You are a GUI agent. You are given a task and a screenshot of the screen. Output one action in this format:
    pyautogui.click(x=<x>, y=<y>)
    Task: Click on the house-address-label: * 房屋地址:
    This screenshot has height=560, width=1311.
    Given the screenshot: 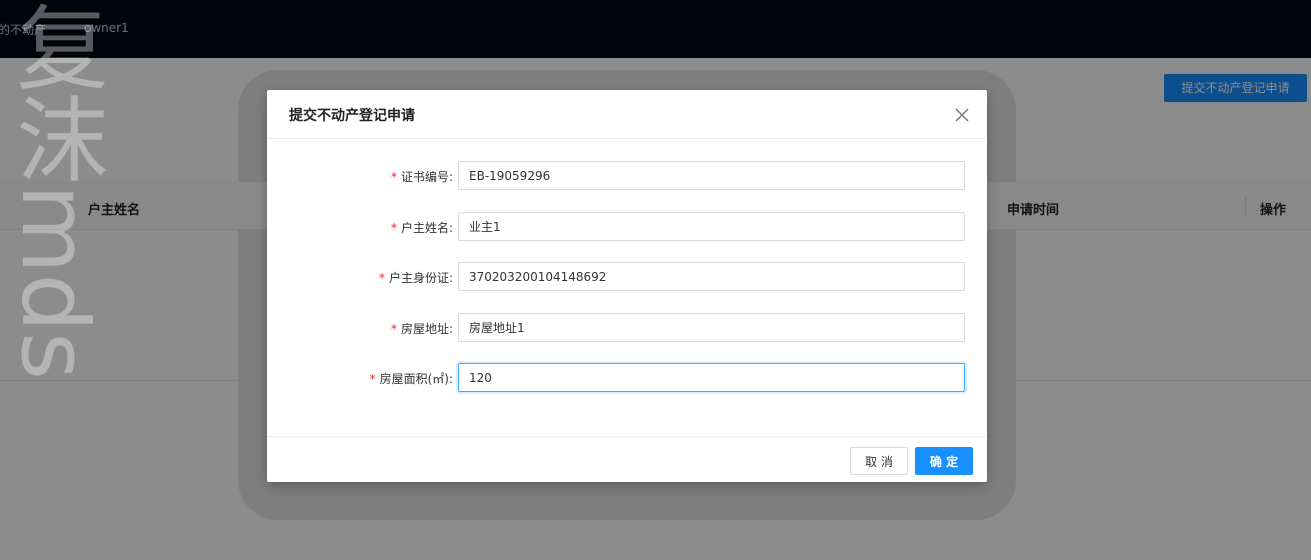 What is the action you would take?
    pyautogui.click(x=422, y=328)
    